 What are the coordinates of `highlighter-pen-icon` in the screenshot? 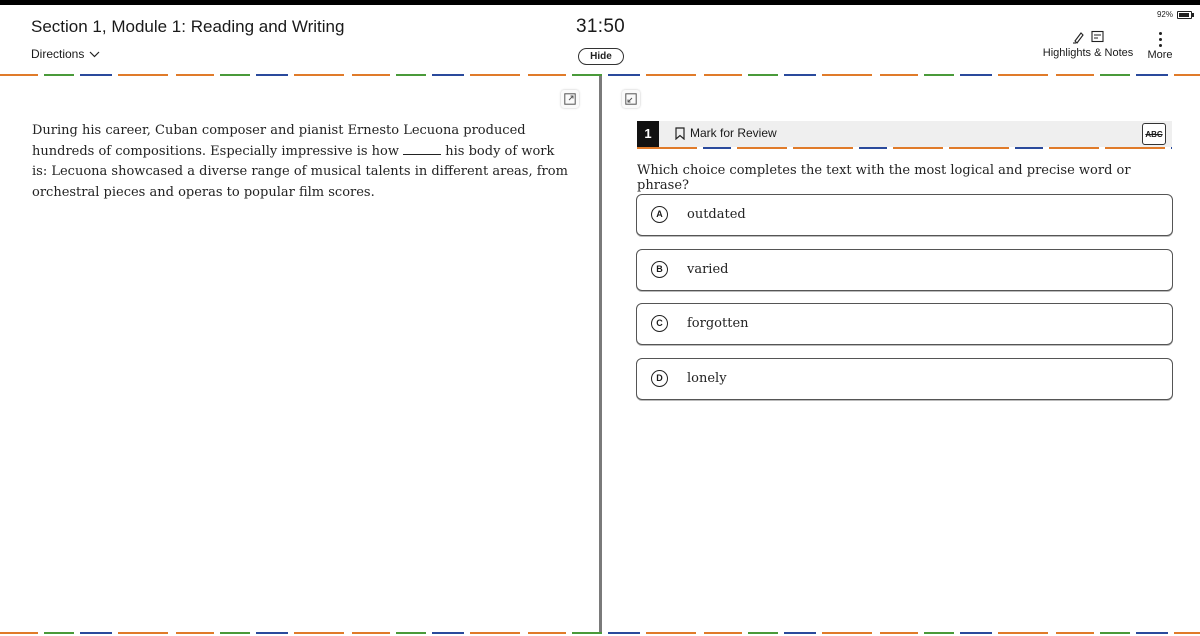 It's located at (1078, 38).